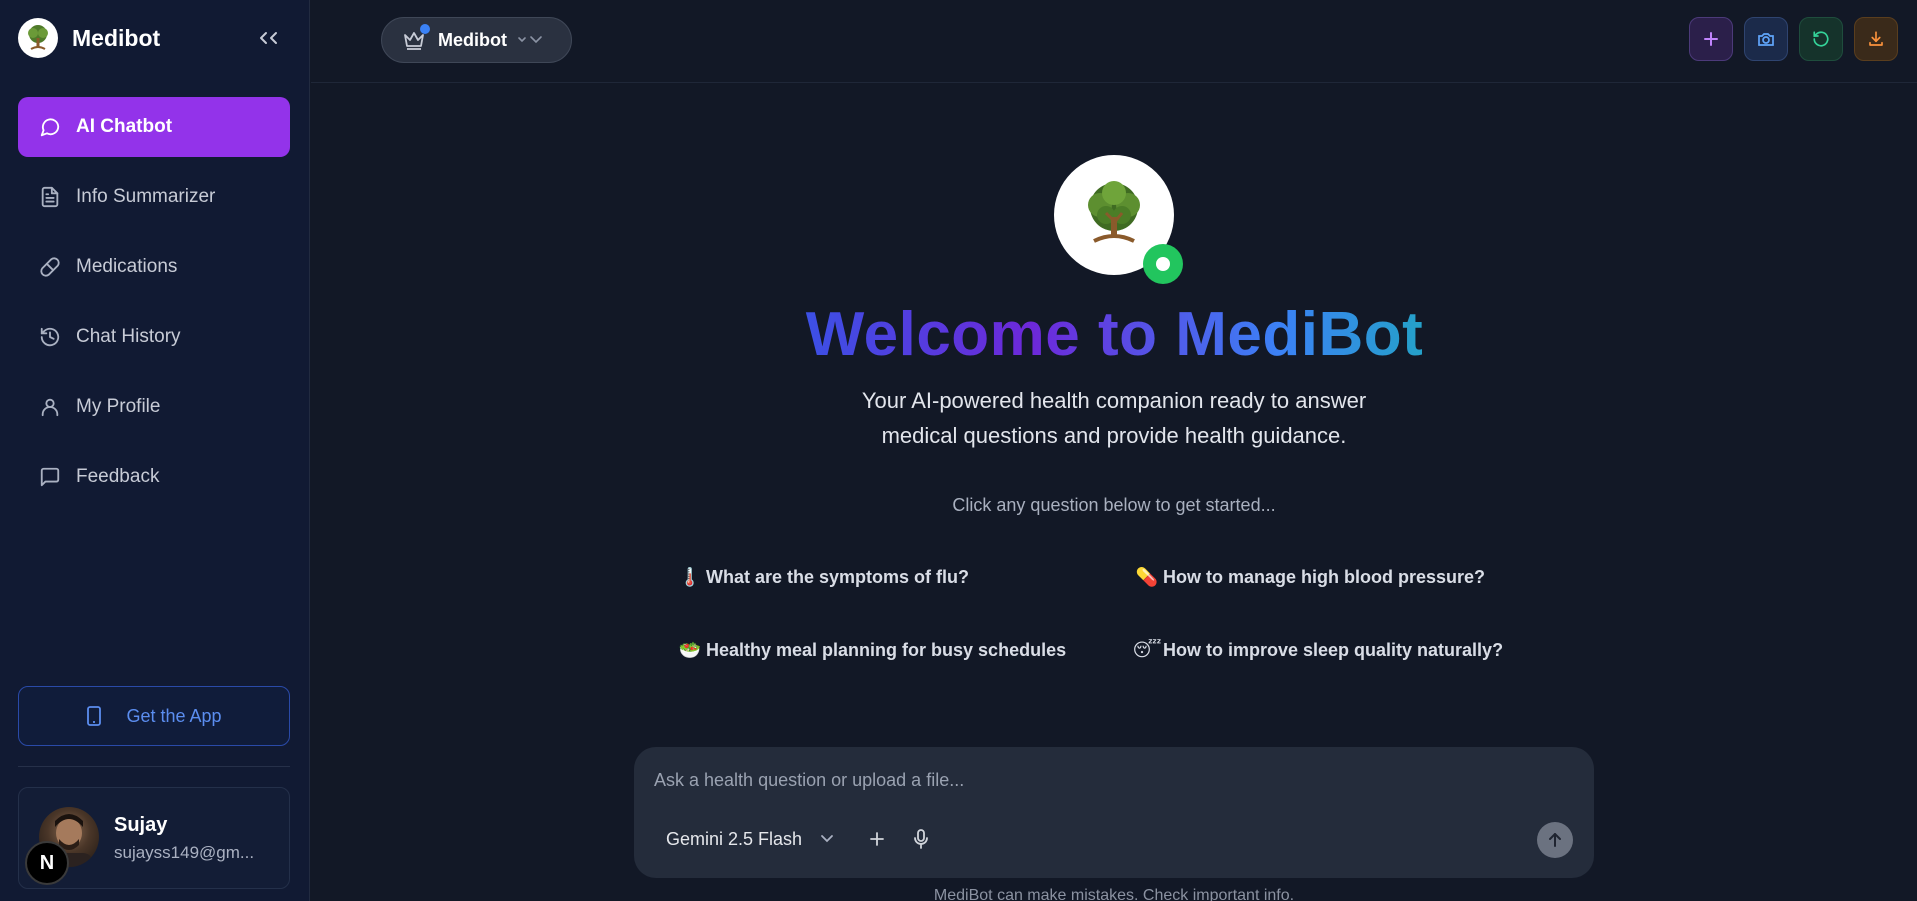 This screenshot has width=1917, height=901. I want to click on smartphone-icon, so click(94, 716).